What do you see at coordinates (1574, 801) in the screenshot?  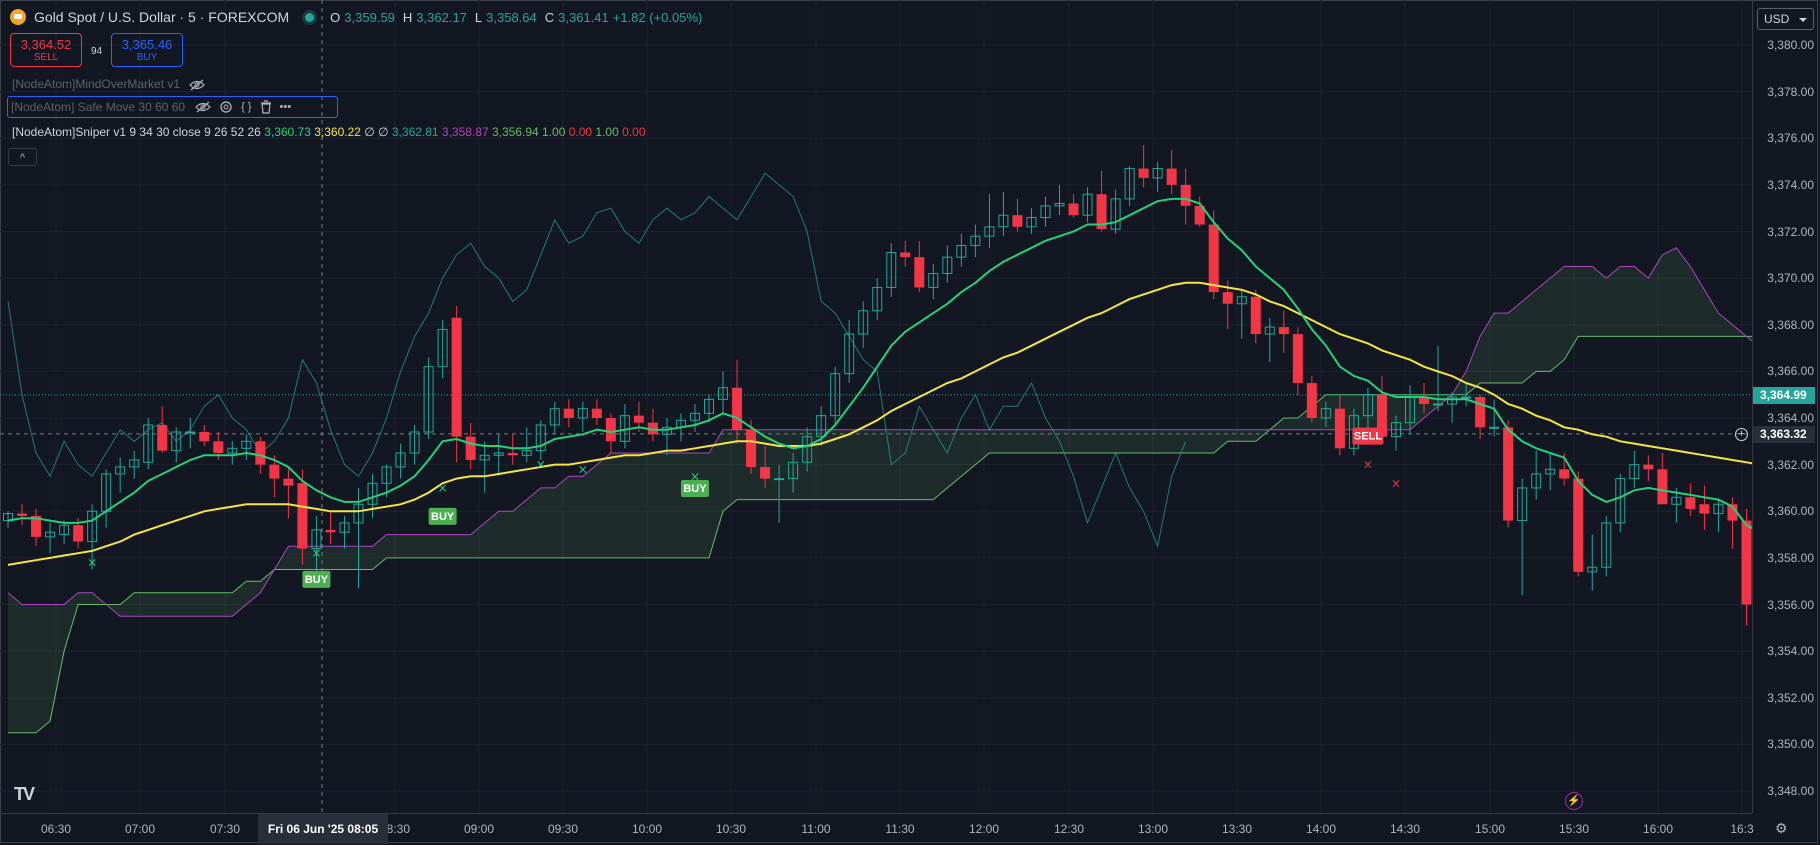 I see `lightning-icon: ⚡` at bounding box center [1574, 801].